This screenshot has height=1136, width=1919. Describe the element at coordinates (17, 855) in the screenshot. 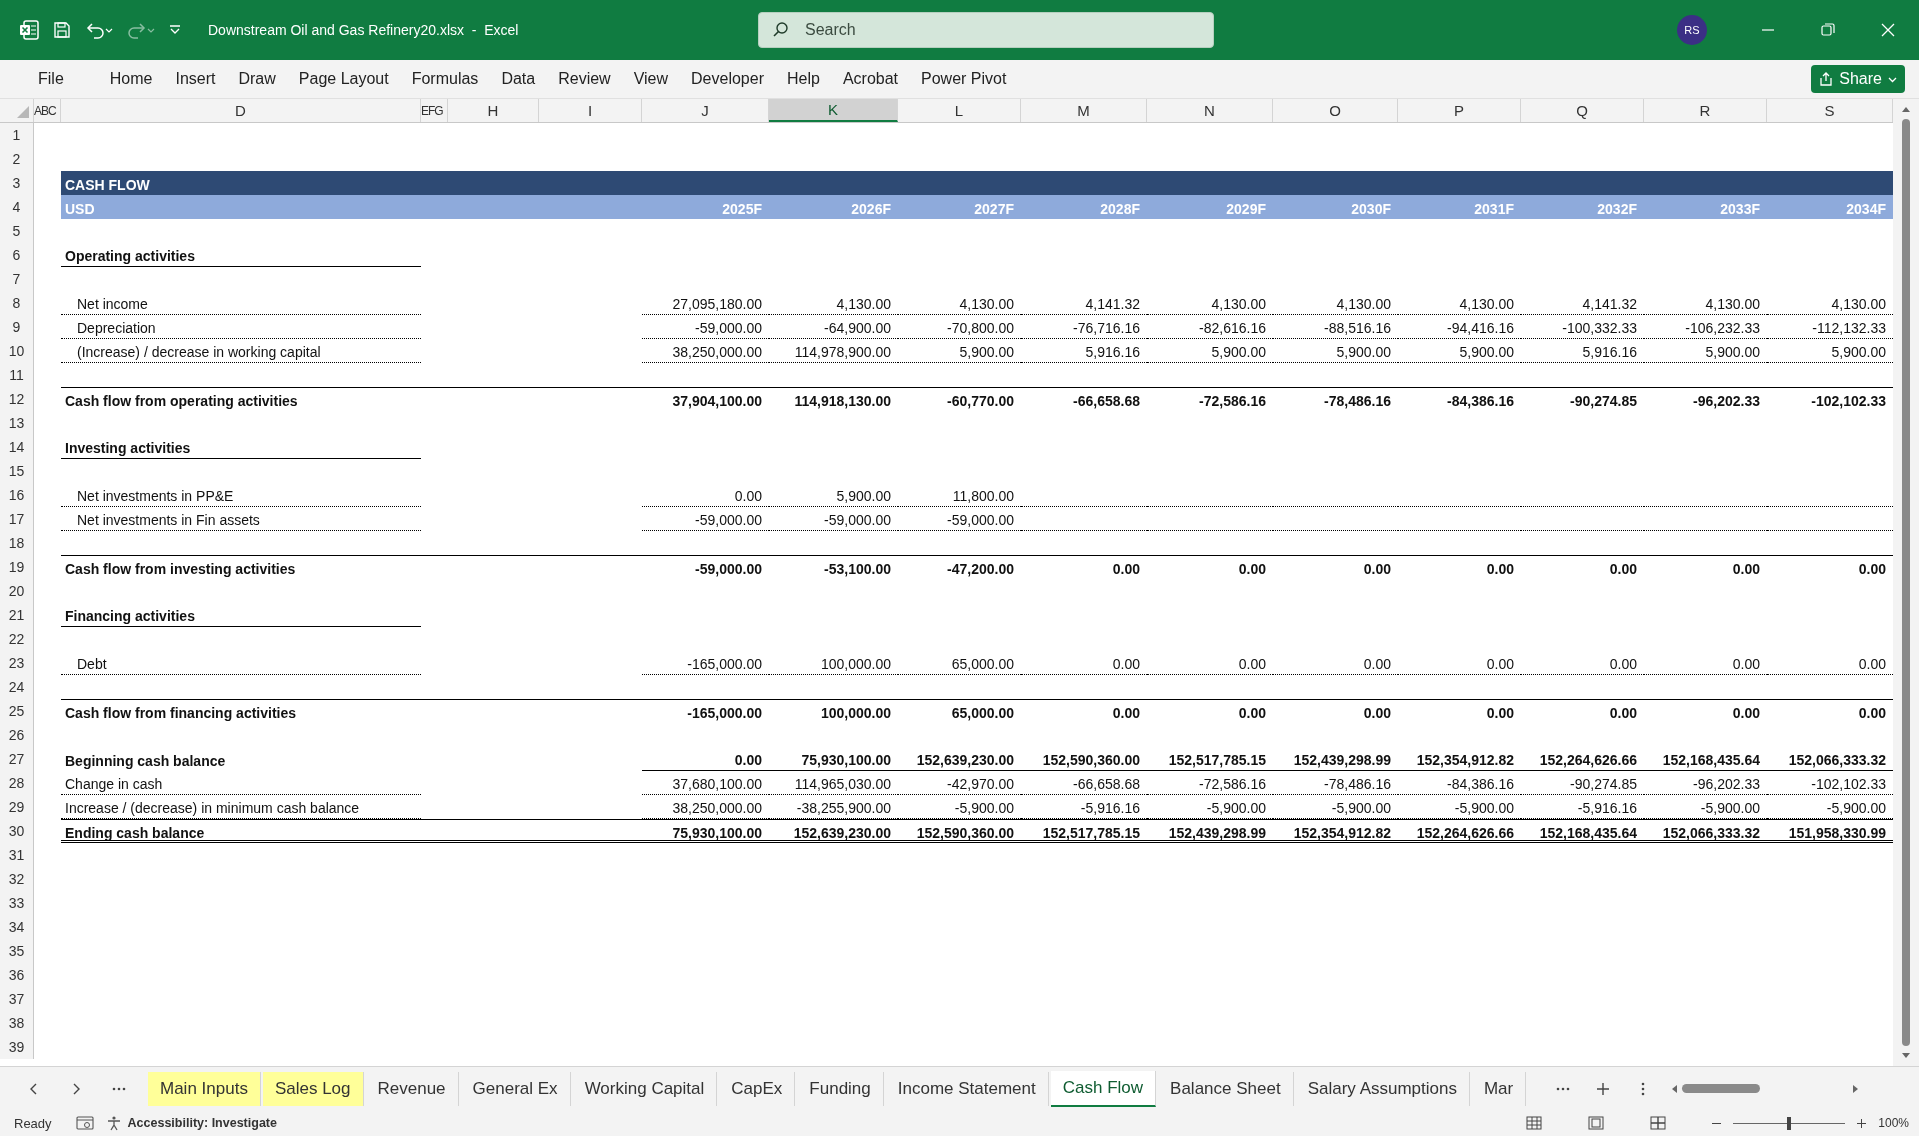

I see `row-number: 31` at that location.